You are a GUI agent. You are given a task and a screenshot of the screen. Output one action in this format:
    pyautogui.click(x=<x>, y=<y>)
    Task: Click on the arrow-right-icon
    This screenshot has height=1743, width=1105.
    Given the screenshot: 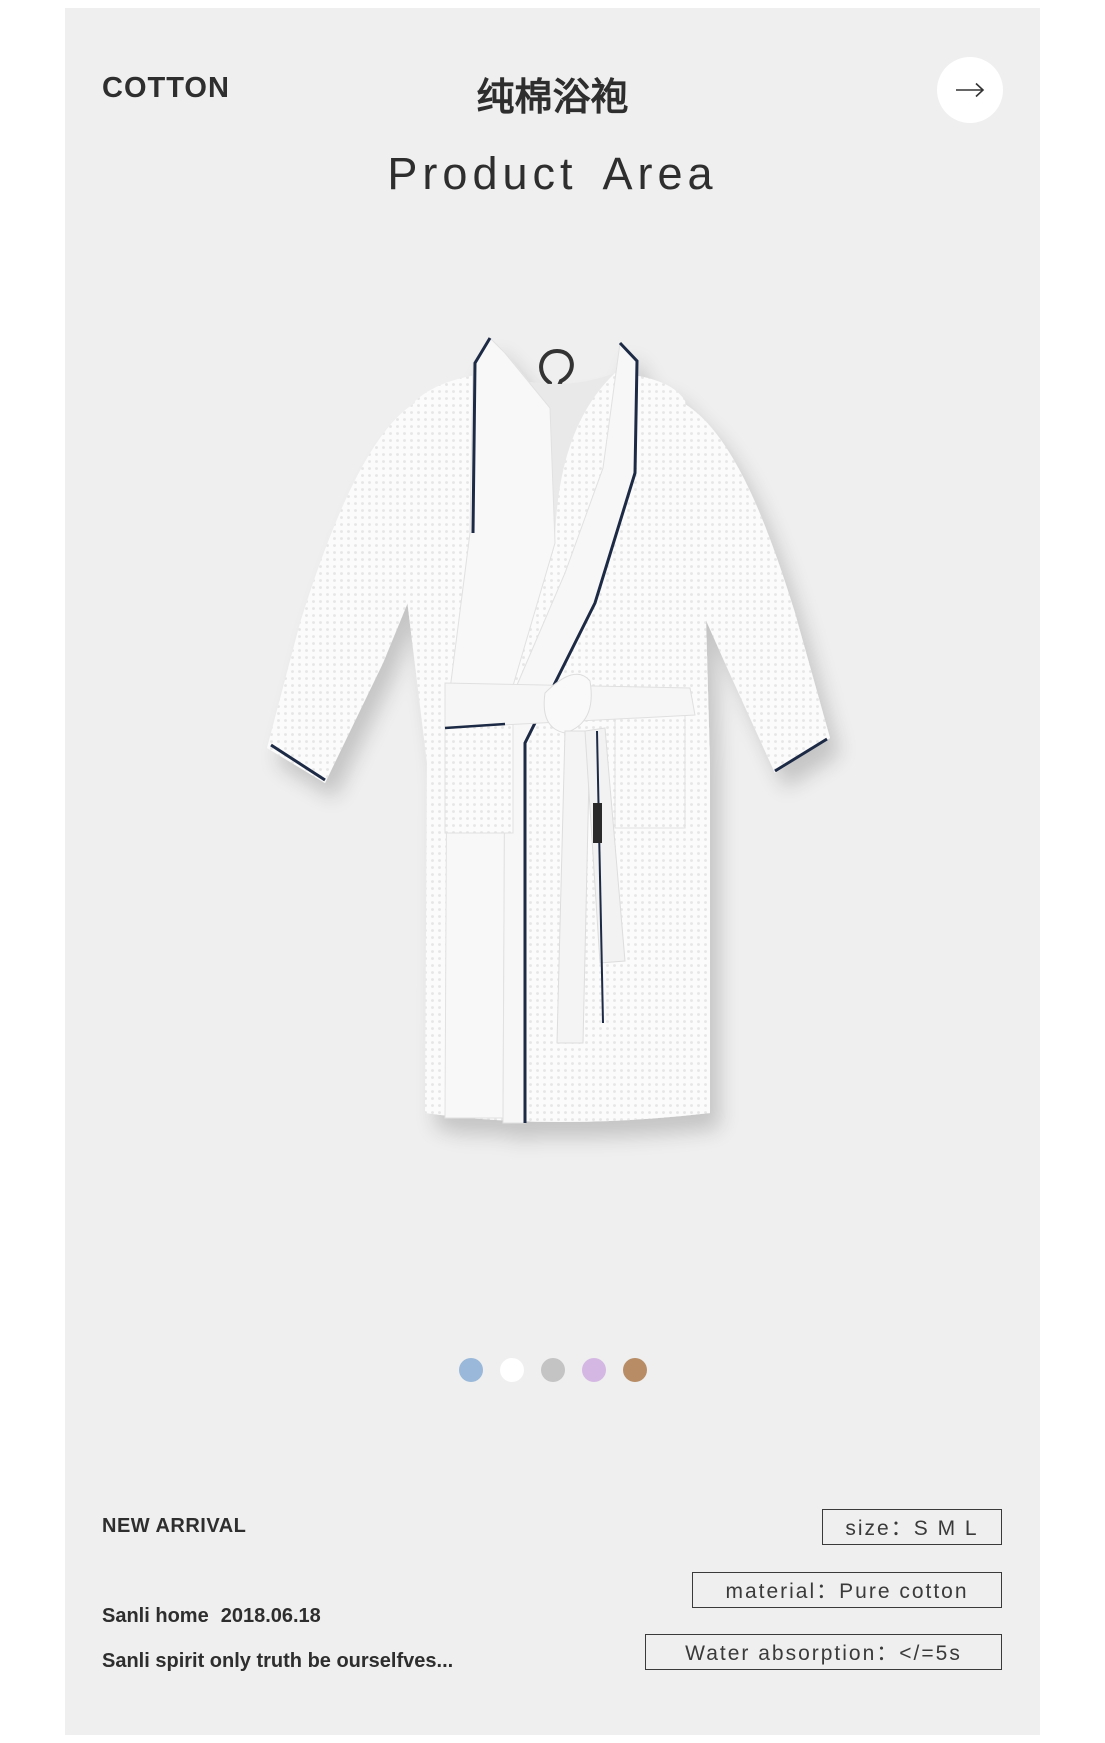 What is the action you would take?
    pyautogui.click(x=970, y=90)
    